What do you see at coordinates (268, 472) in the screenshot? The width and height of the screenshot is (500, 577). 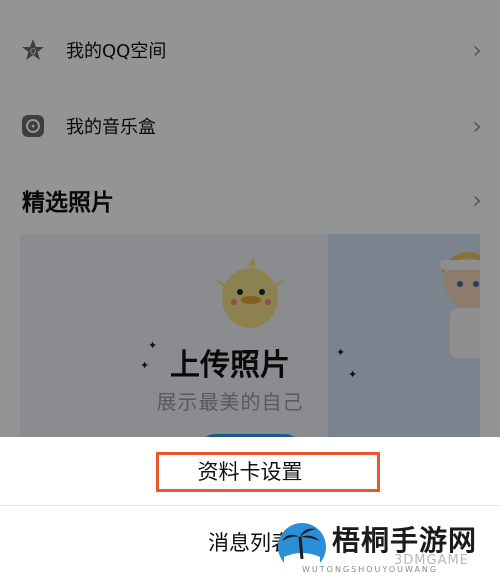 I see `highlight-box` at bounding box center [268, 472].